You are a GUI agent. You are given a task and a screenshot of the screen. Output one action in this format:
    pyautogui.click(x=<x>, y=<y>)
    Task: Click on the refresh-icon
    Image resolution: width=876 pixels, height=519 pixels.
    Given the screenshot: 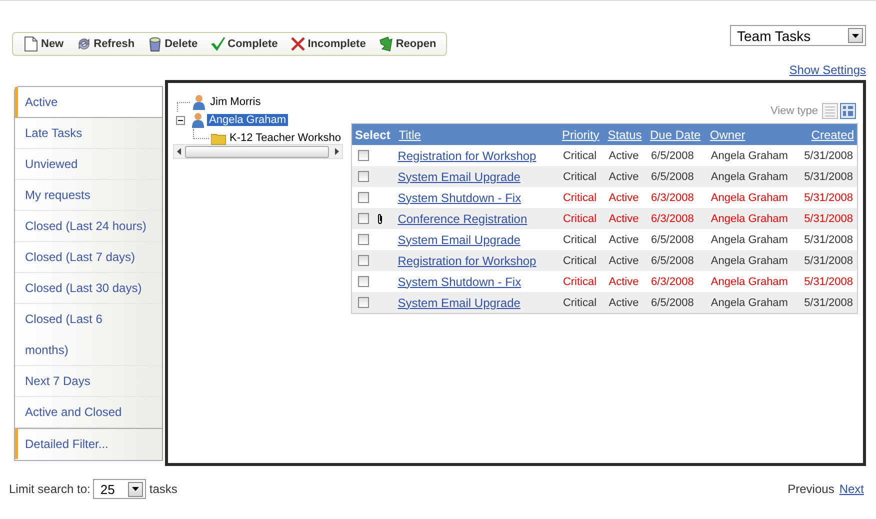 What is the action you would take?
    pyautogui.click(x=84, y=44)
    